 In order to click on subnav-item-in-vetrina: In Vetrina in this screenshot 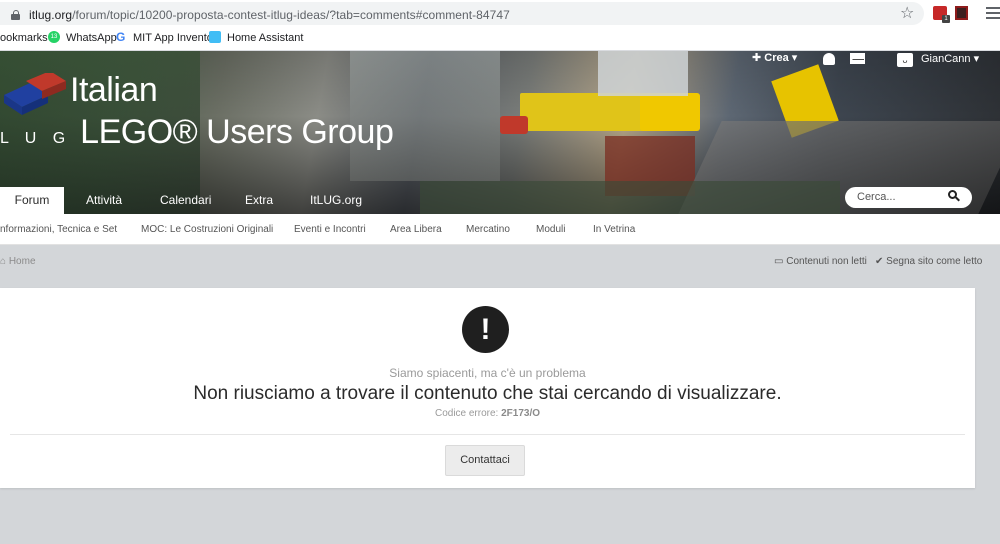, I will do `click(614, 229)`.